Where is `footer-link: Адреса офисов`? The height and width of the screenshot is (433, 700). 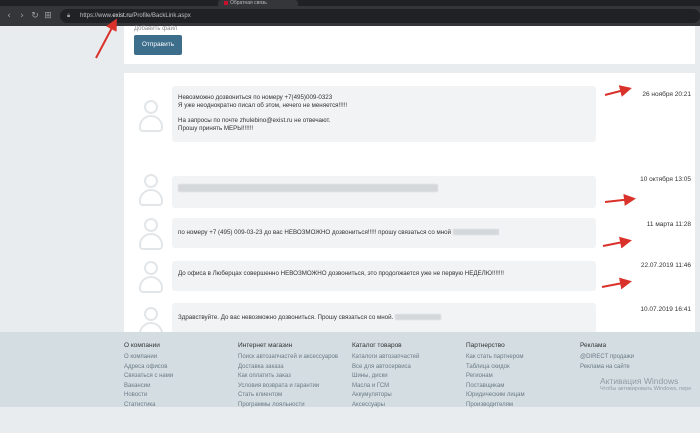 footer-link: Адреса офисов is located at coordinates (148, 368).